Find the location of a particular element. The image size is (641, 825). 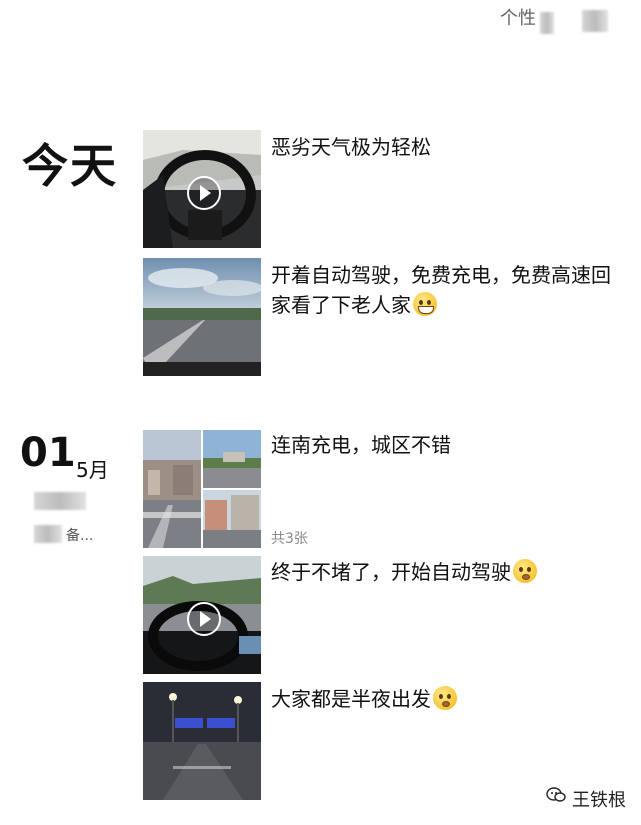

post-text: 连南充电，城区不错 is located at coordinates (446, 445).